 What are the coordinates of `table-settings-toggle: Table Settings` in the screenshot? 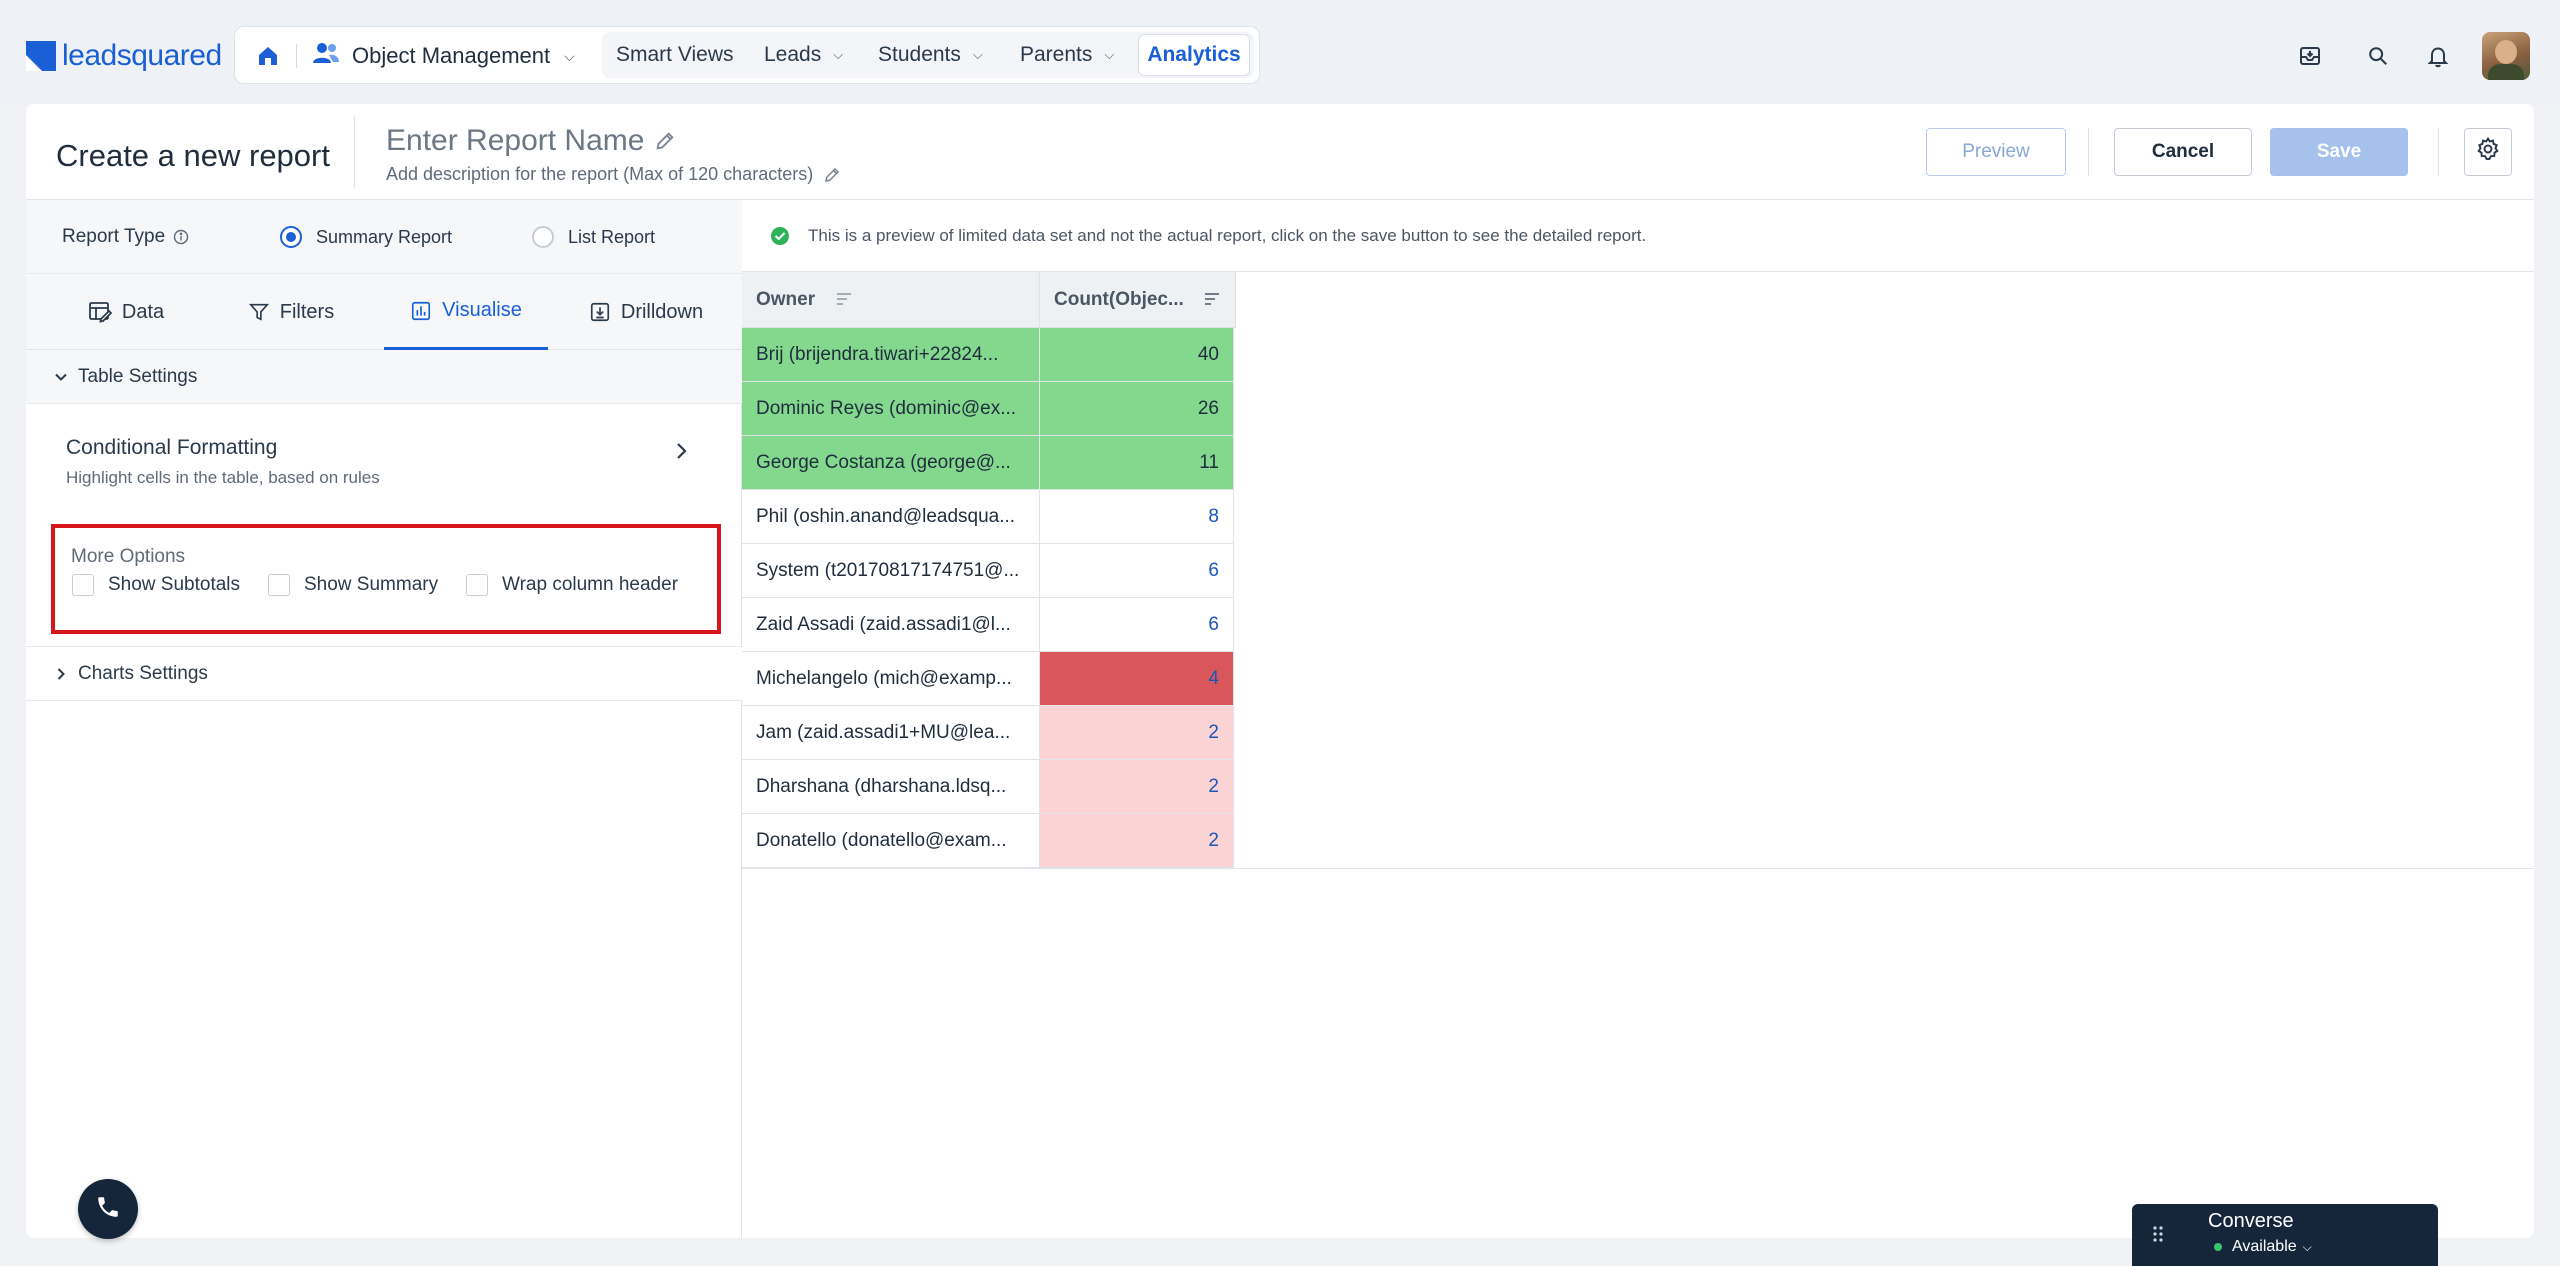 It's located at (384, 377).